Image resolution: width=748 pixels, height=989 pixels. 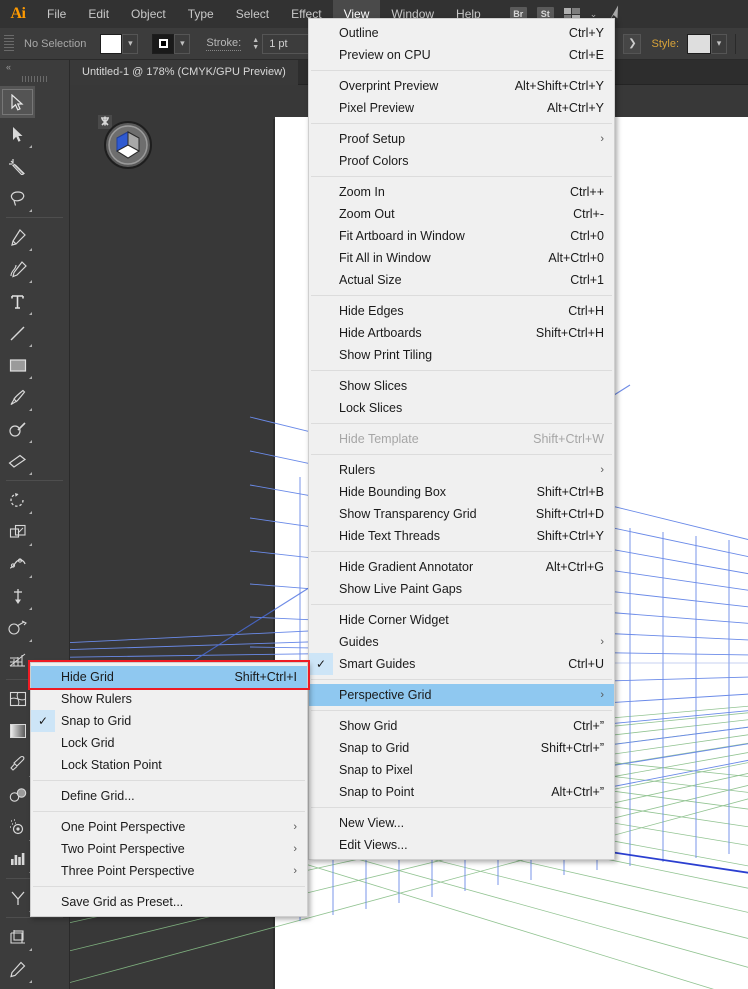 I want to click on menu-item-label: Actual Size, so click(x=370, y=280).